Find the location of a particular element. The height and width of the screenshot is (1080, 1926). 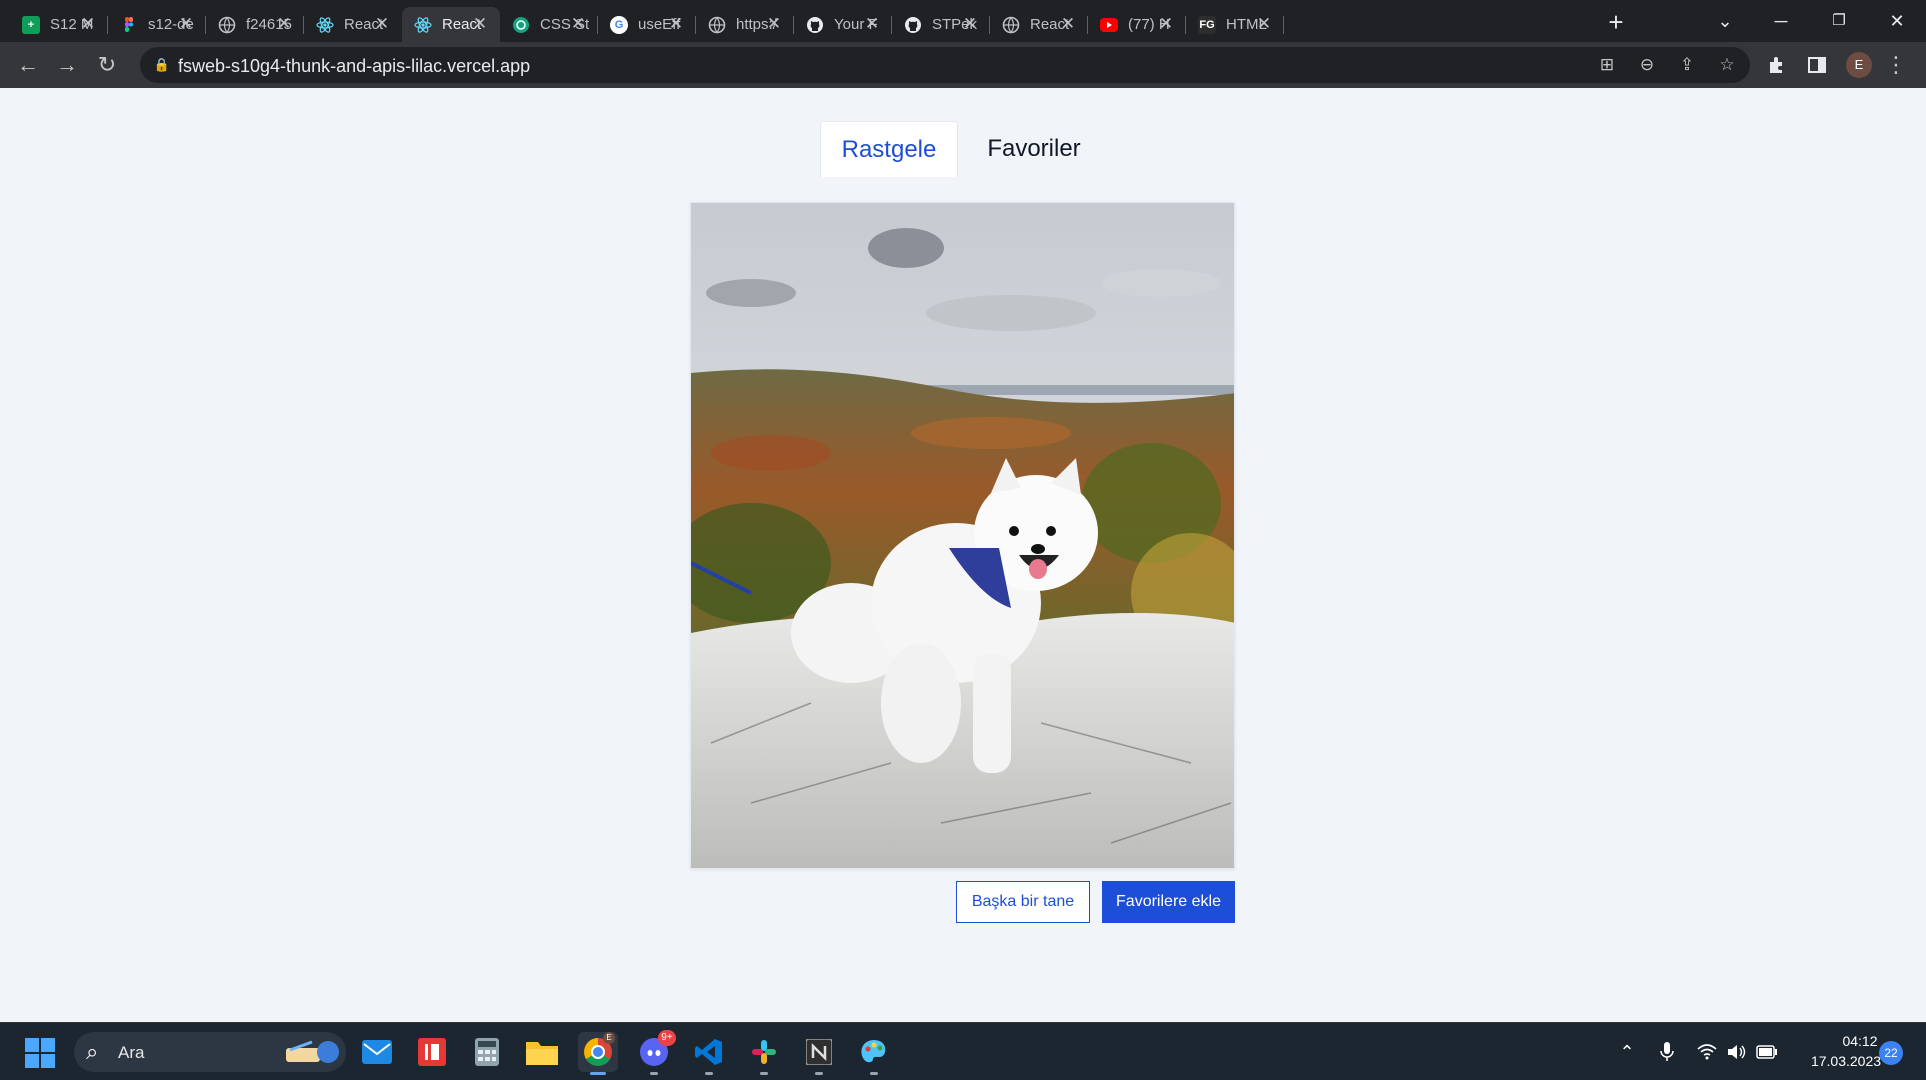

browser-tab: FG HTML ✕ is located at coordinates (1235, 24).